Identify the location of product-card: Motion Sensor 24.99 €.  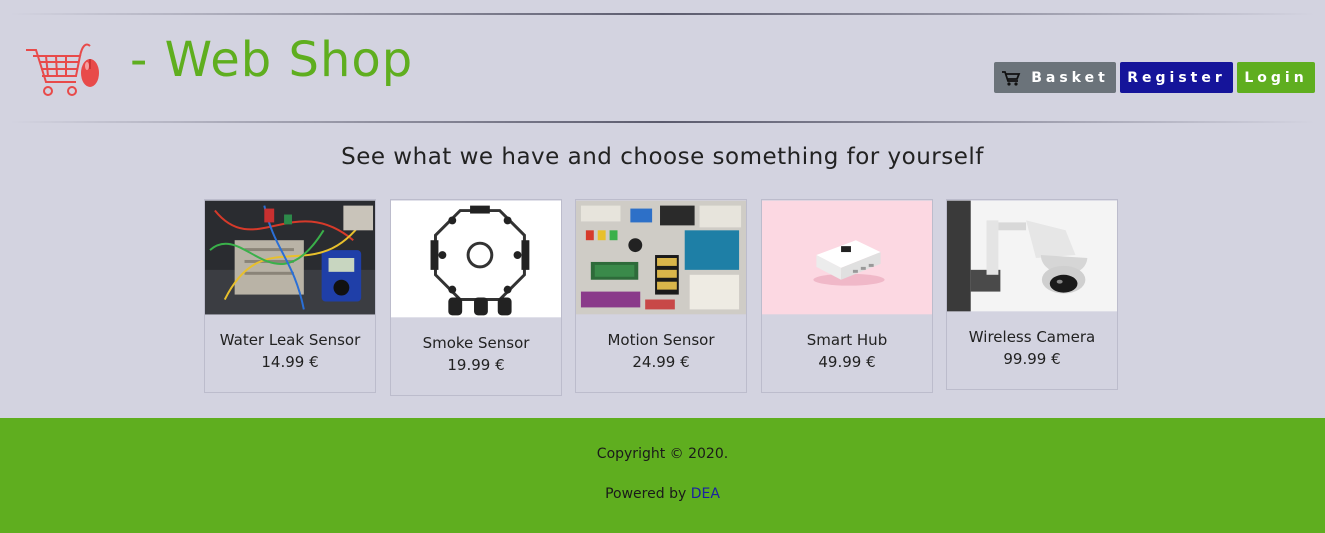
(661, 296).